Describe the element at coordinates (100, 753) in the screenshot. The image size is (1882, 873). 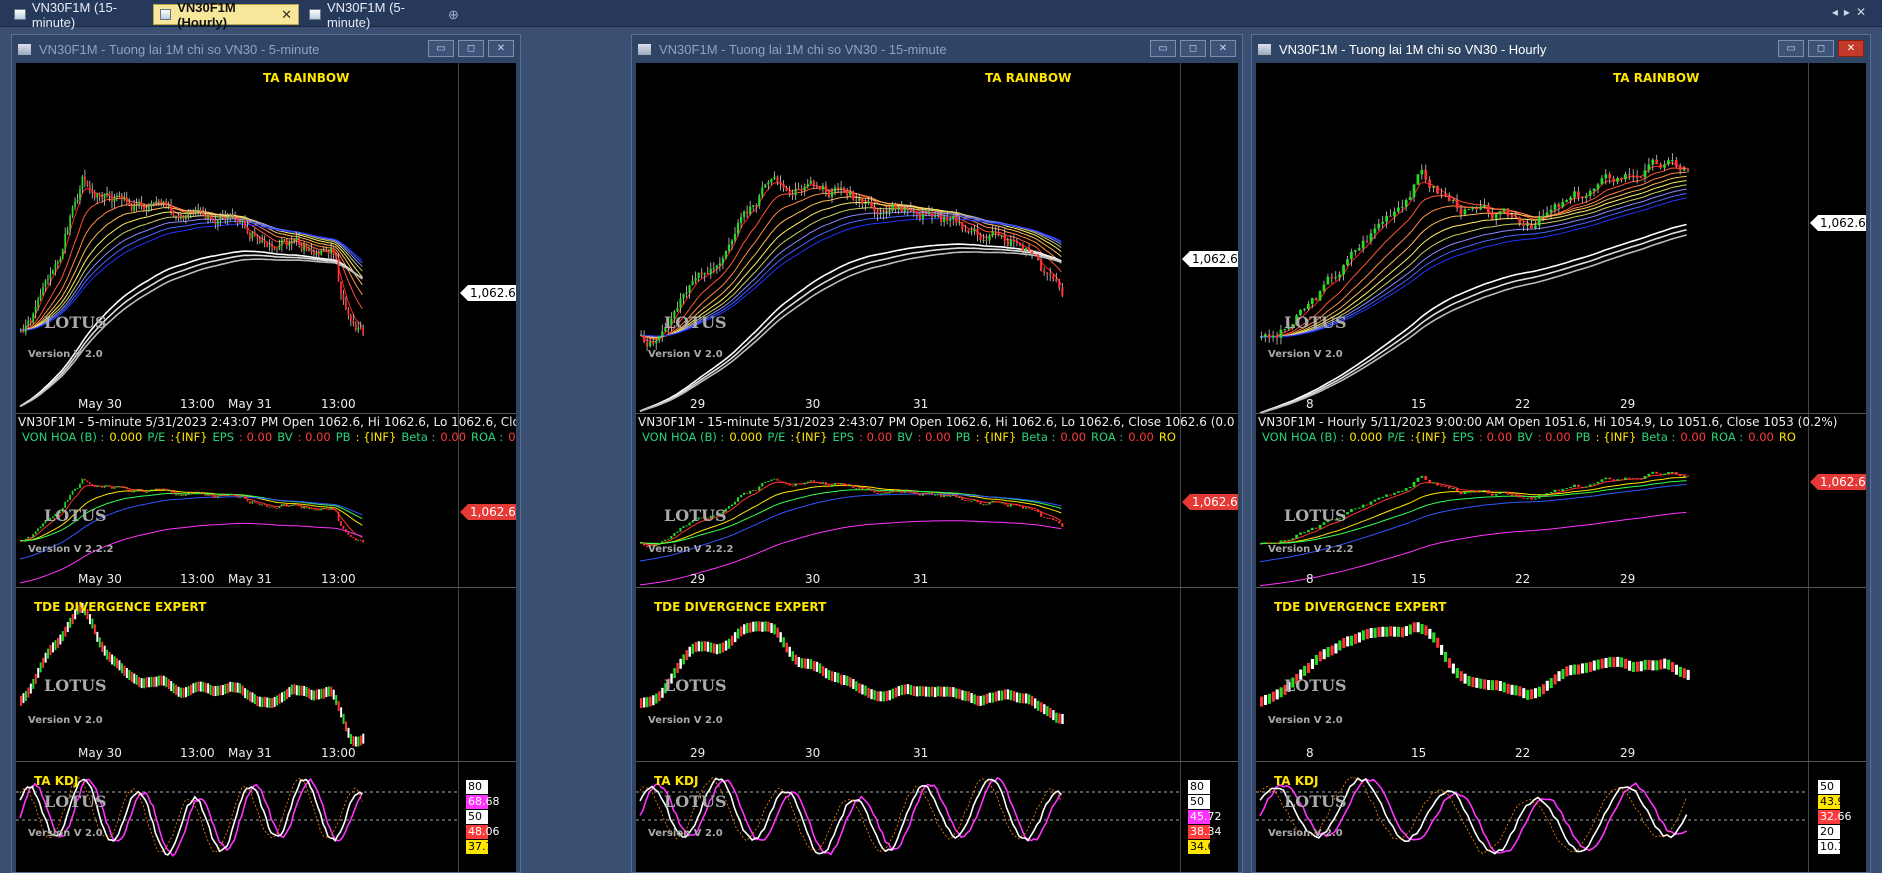
I see `time-axis-label: May 30` at that location.